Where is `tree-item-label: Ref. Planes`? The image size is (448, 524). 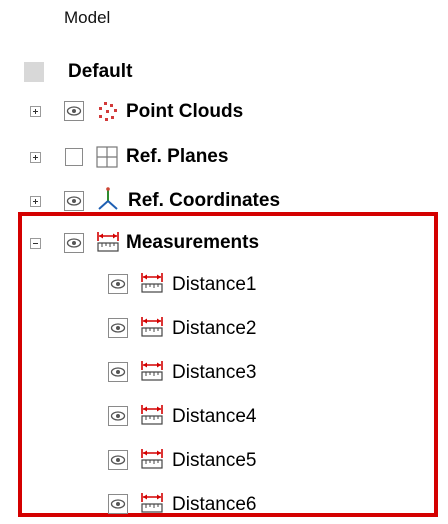 tree-item-label: Ref. Planes is located at coordinates (177, 156).